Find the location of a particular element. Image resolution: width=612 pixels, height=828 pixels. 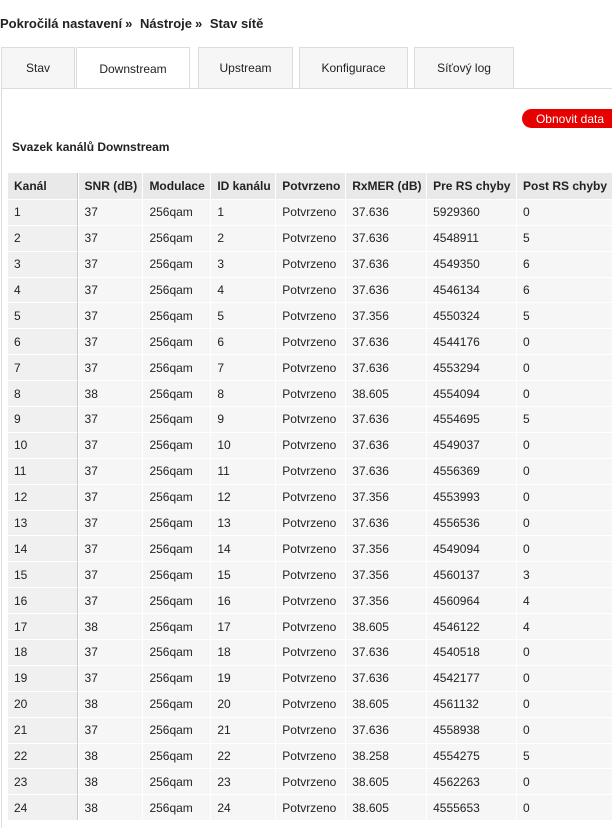

tab-upstream: Upstream is located at coordinates (245, 68).